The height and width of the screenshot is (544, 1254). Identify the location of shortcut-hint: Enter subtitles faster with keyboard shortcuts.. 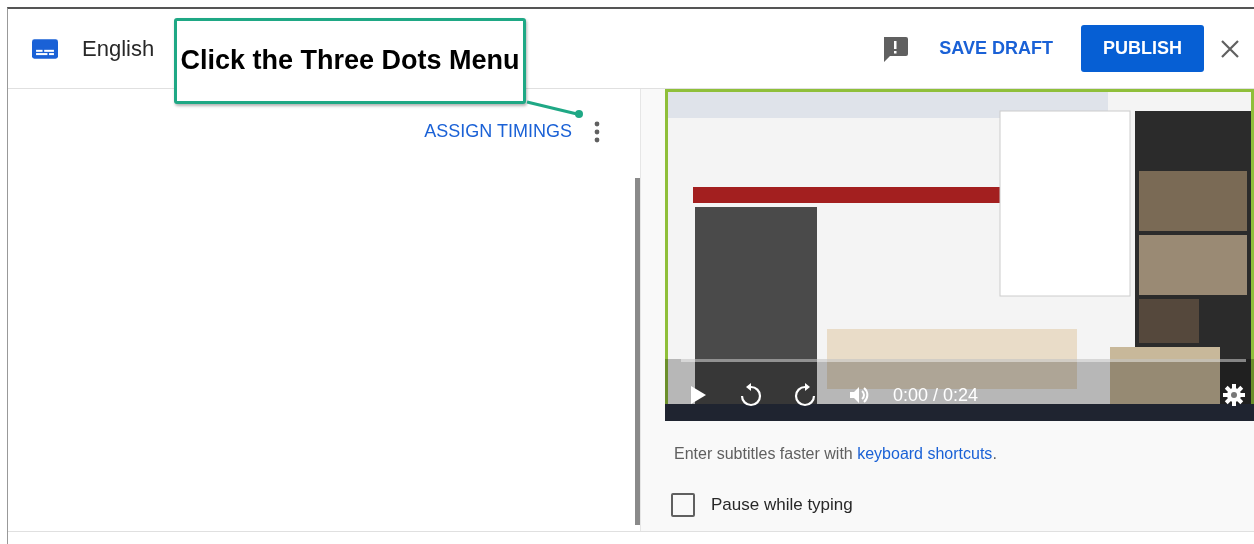
(836, 454).